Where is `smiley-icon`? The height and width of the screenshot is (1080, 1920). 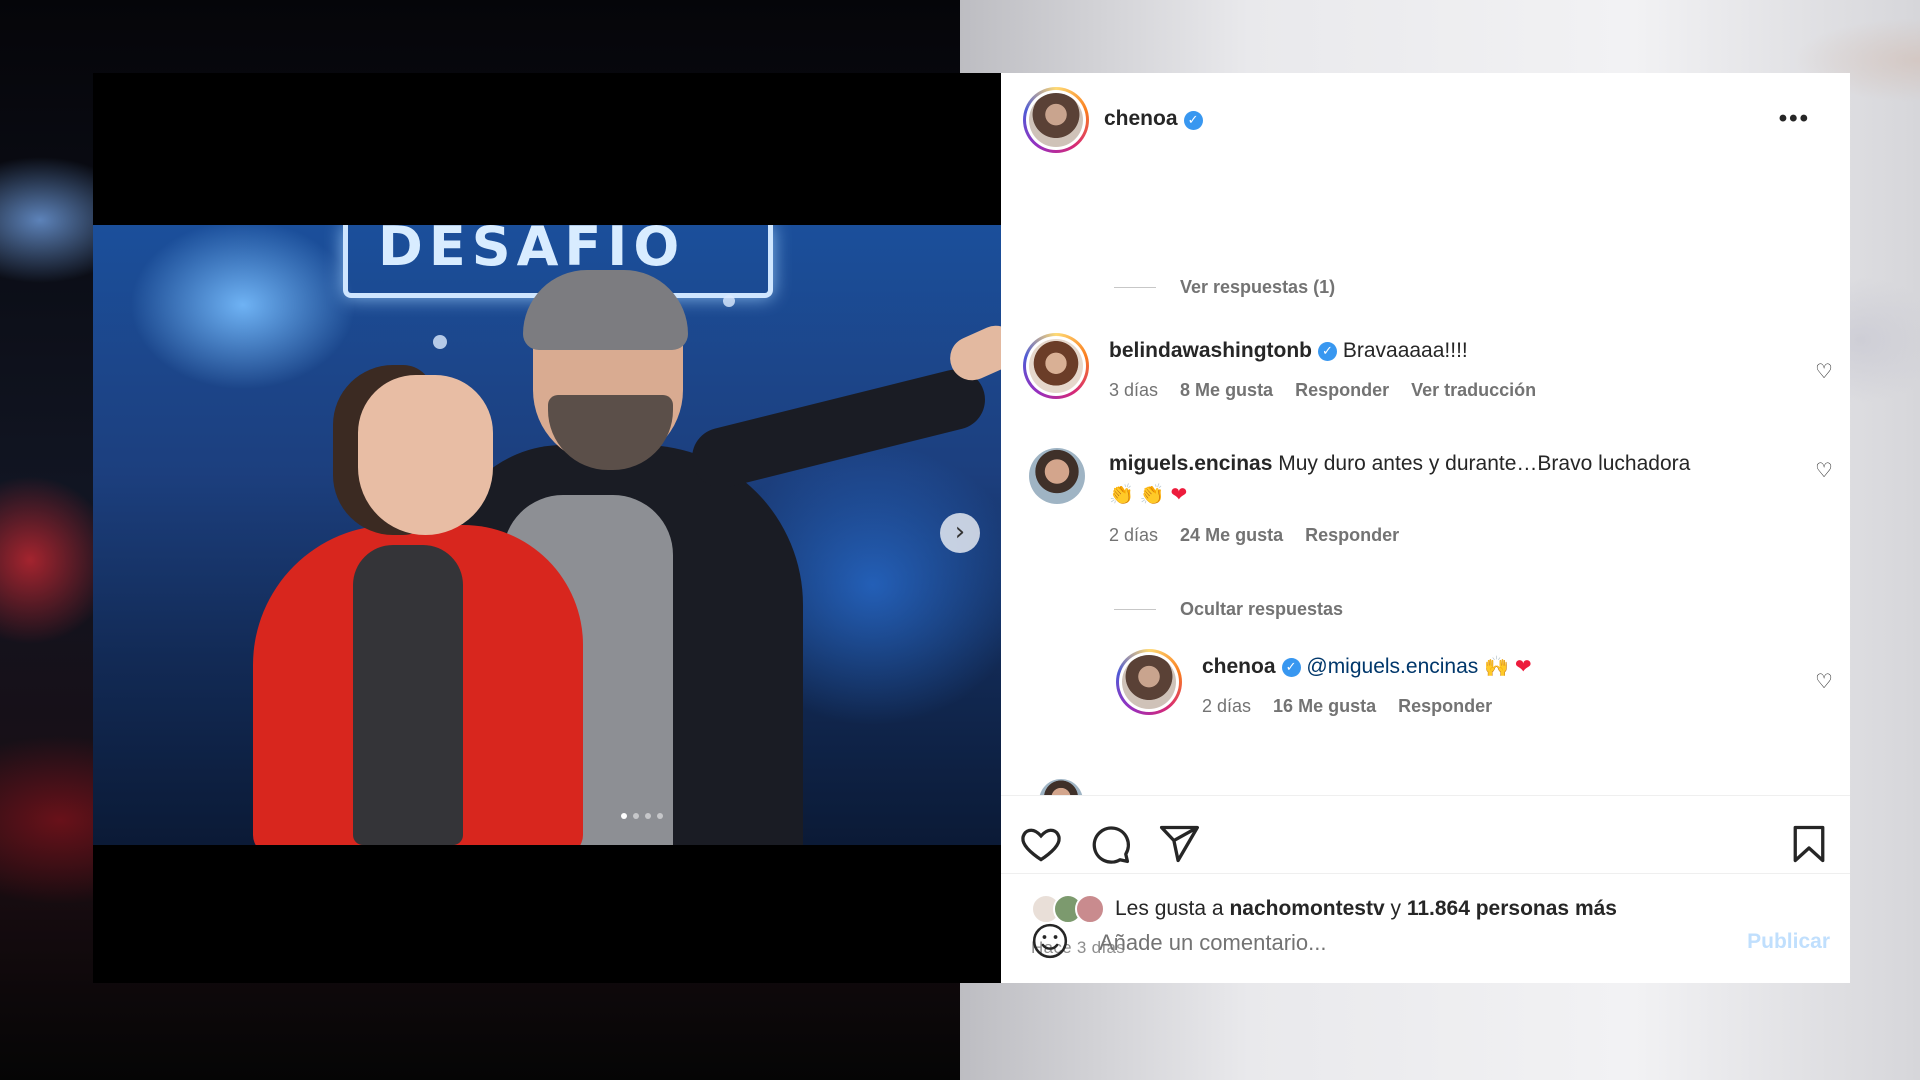 smiley-icon is located at coordinates (1050, 941).